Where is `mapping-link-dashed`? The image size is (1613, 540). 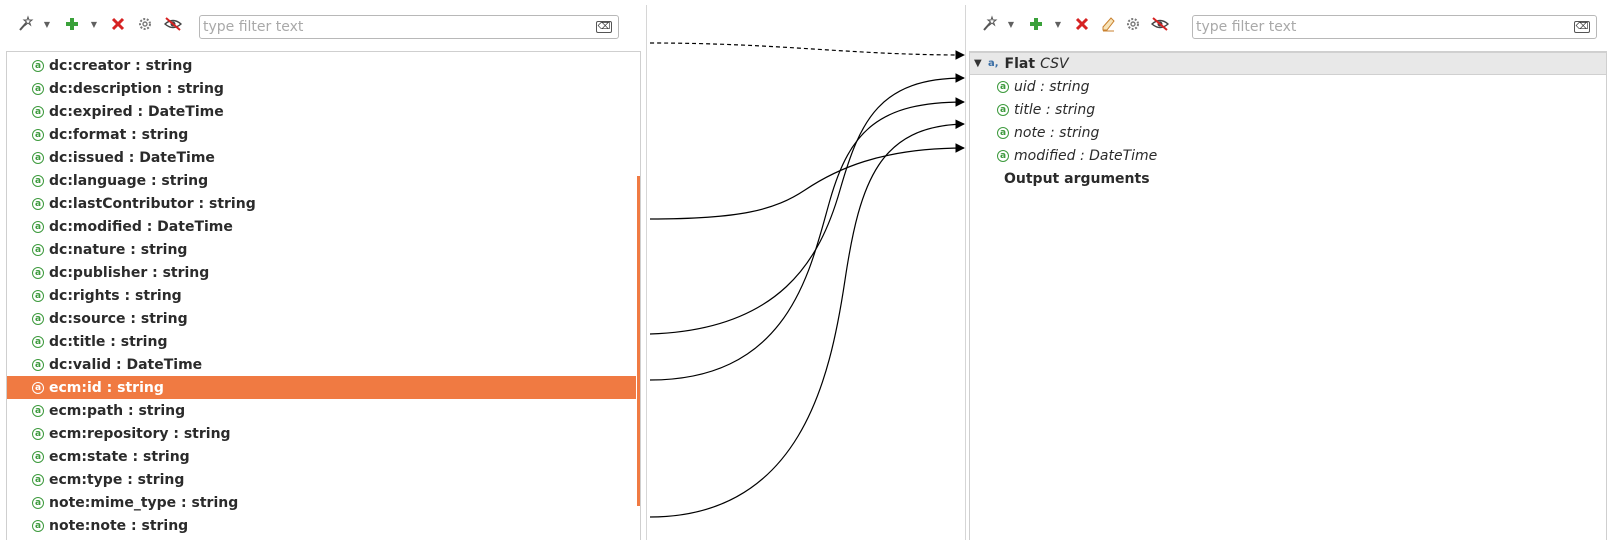
mapping-link-dashed is located at coordinates (807, 51).